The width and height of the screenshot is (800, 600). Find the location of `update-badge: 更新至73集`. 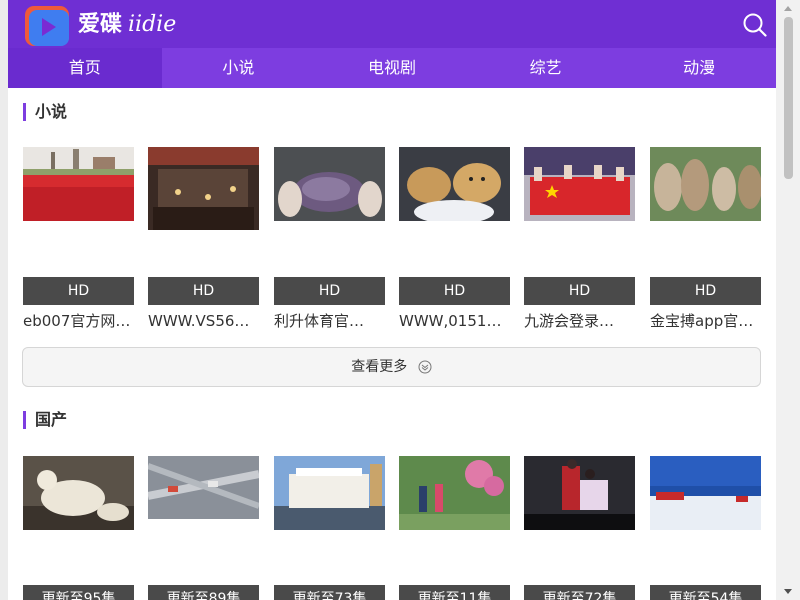

update-badge: 更新至73集 is located at coordinates (329, 592).